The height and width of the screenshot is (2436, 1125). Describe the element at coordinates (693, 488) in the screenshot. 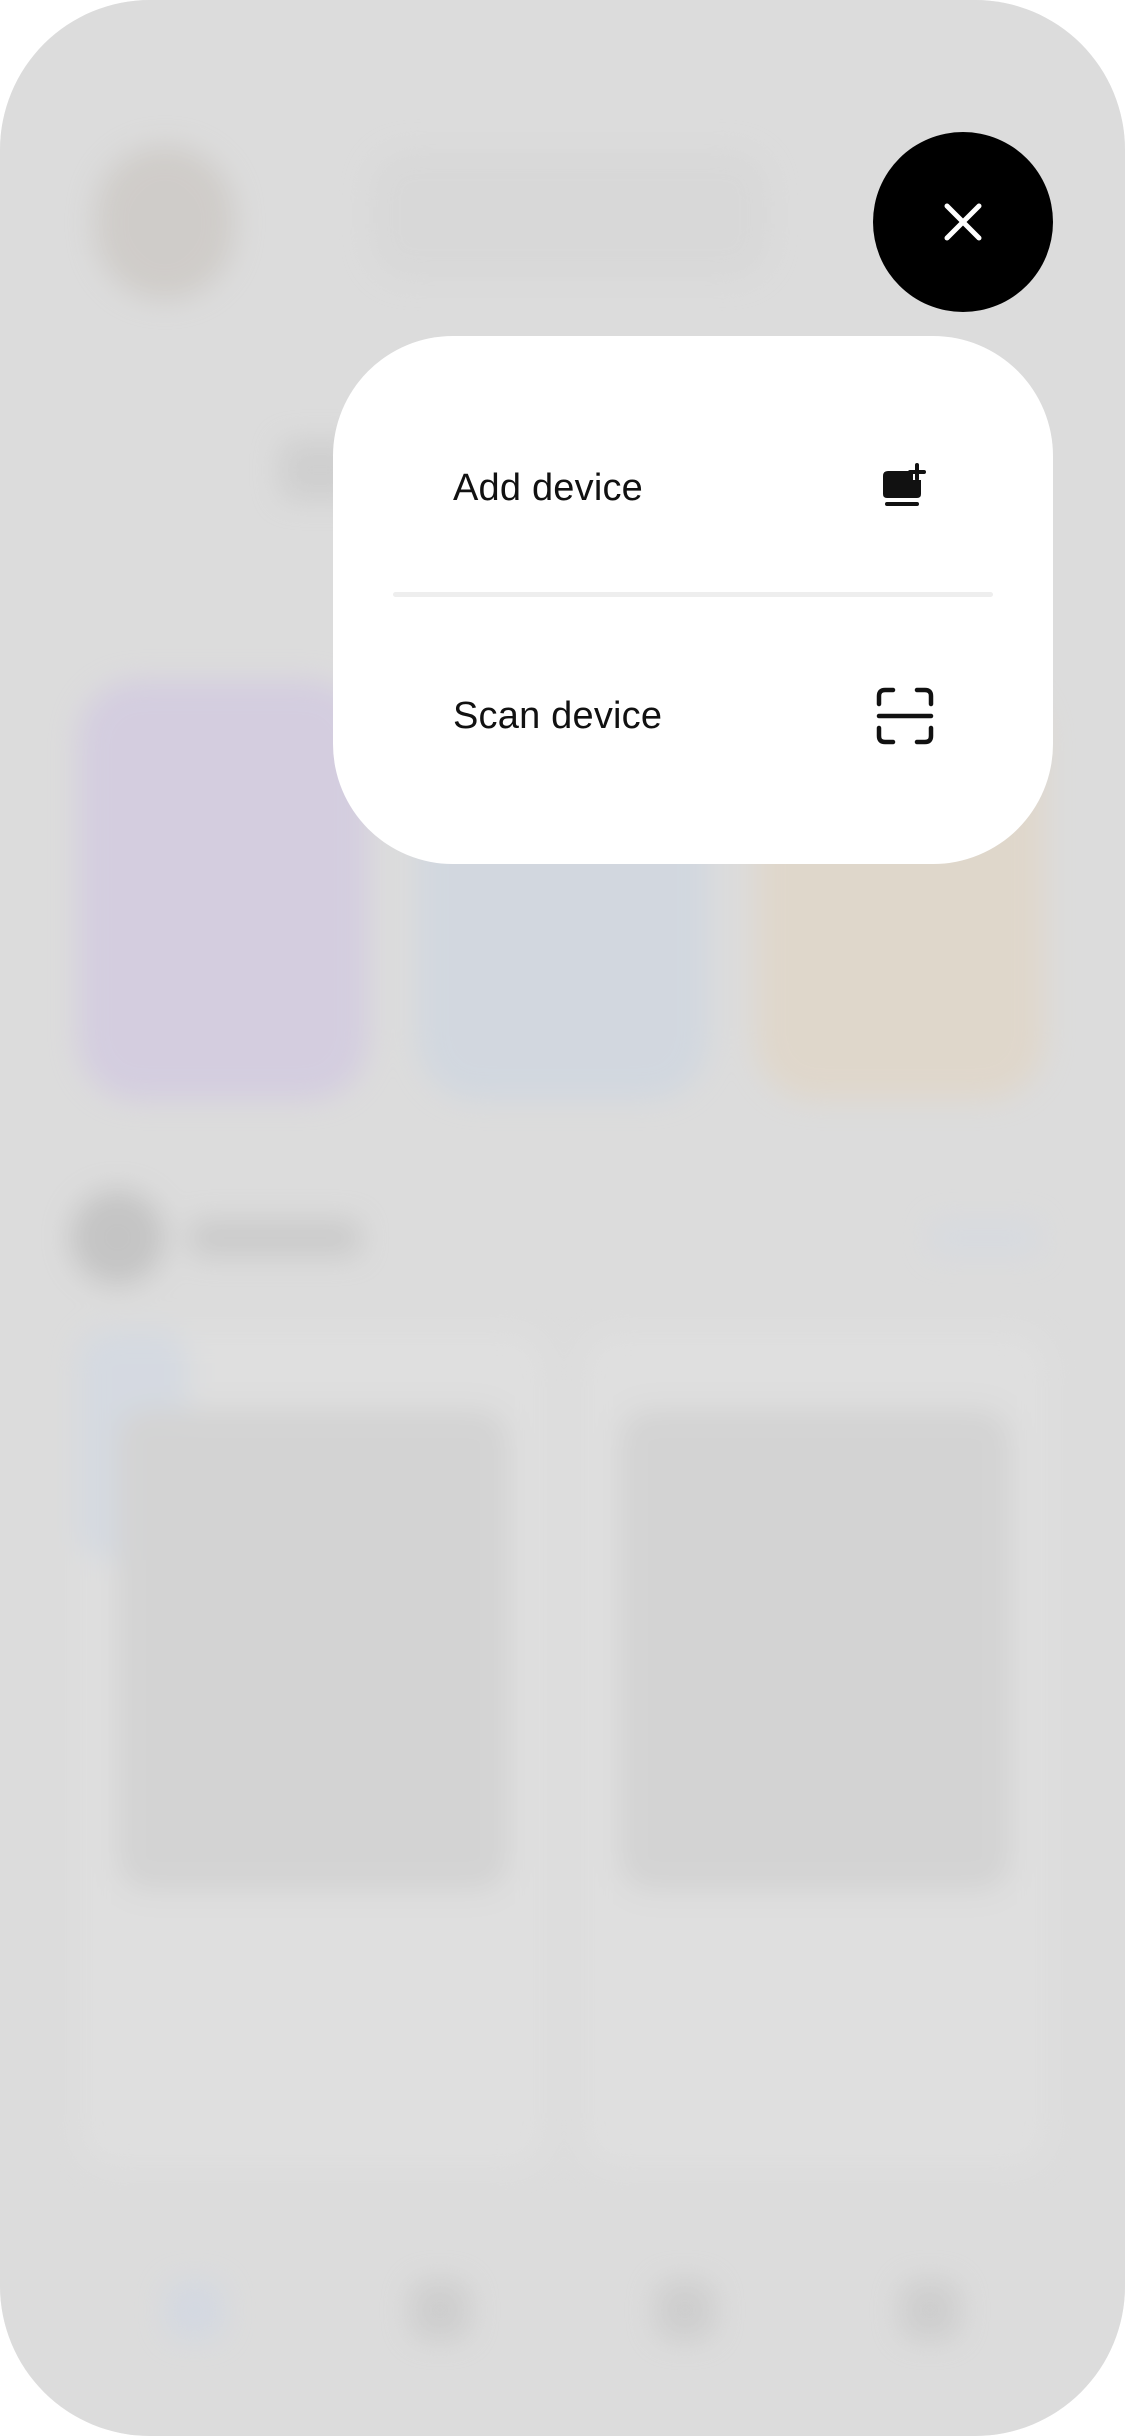

I see `add-device-menu-item: Add device` at that location.